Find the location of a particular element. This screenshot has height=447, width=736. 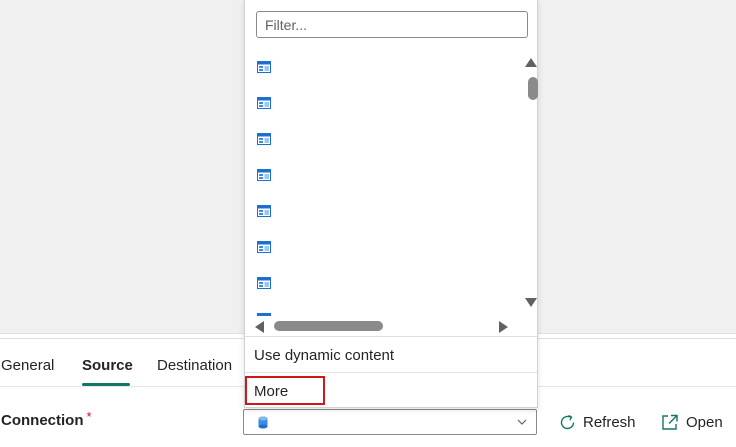

use-dynamic-content-option: Use dynamic content is located at coordinates (324, 355).